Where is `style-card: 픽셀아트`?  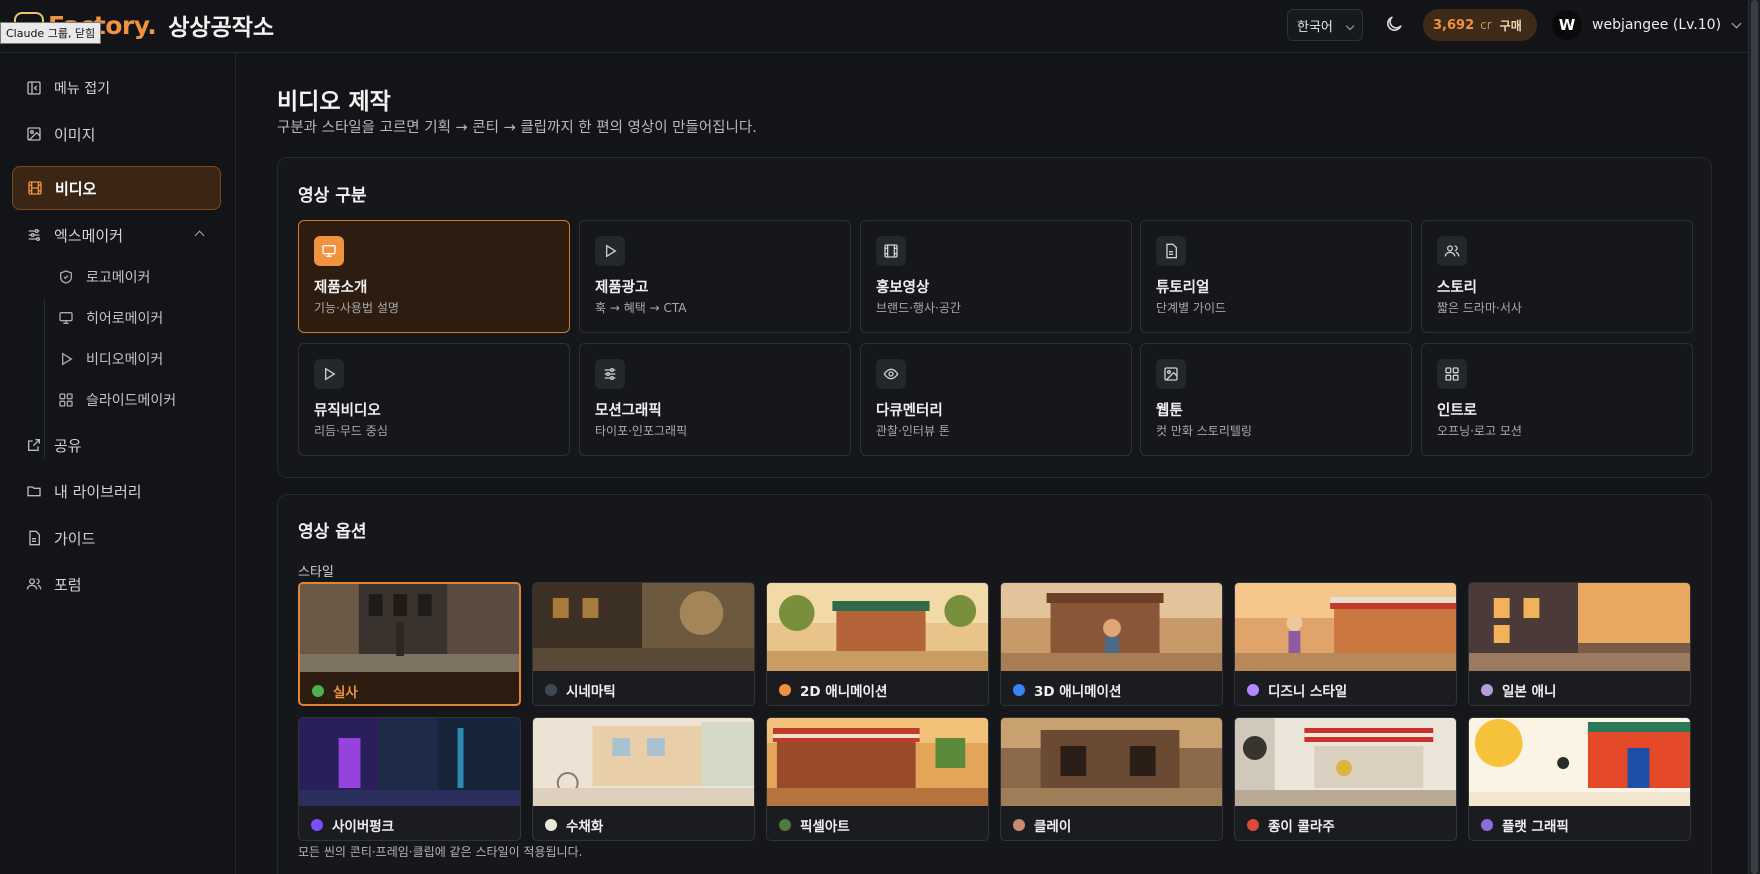
style-card: 픽셀아트 is located at coordinates (877, 779).